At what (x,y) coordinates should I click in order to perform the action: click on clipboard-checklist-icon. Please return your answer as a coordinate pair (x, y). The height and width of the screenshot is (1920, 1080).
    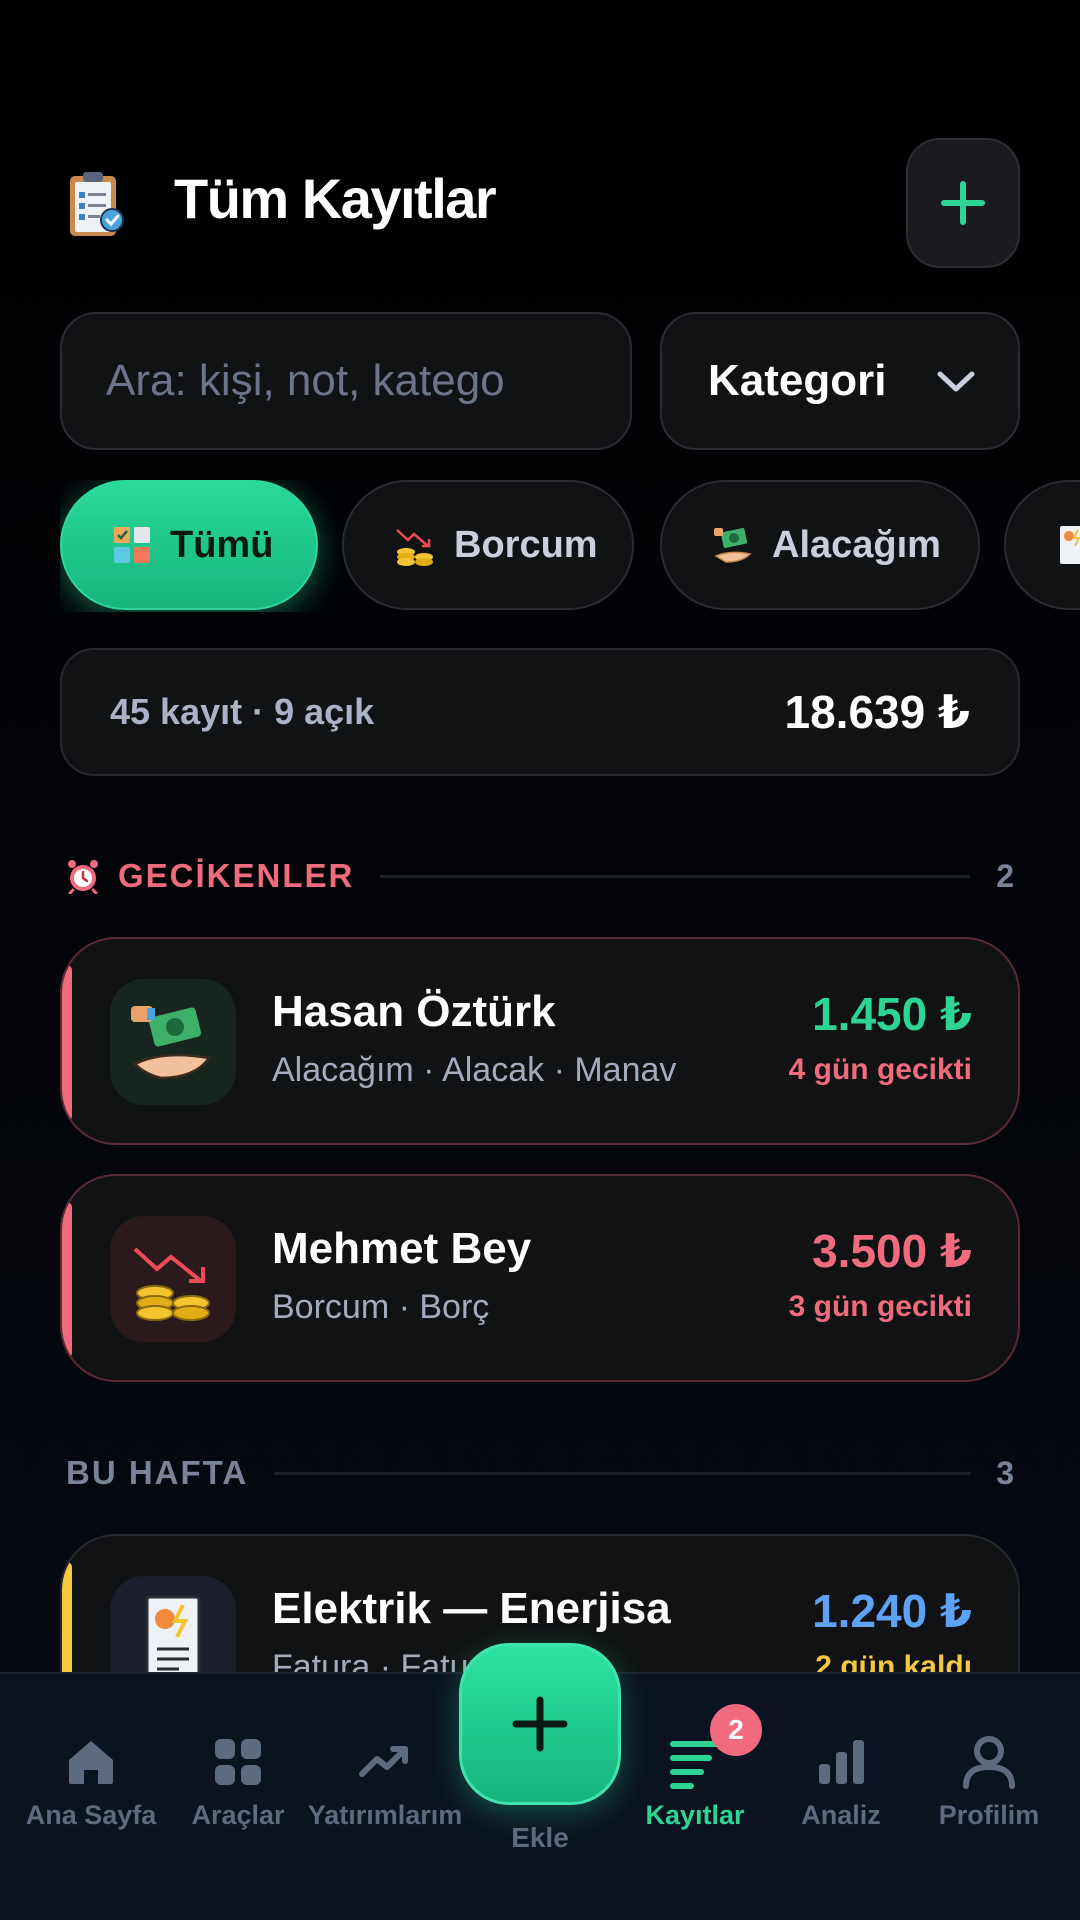
    Looking at the image, I should click on (96, 204).